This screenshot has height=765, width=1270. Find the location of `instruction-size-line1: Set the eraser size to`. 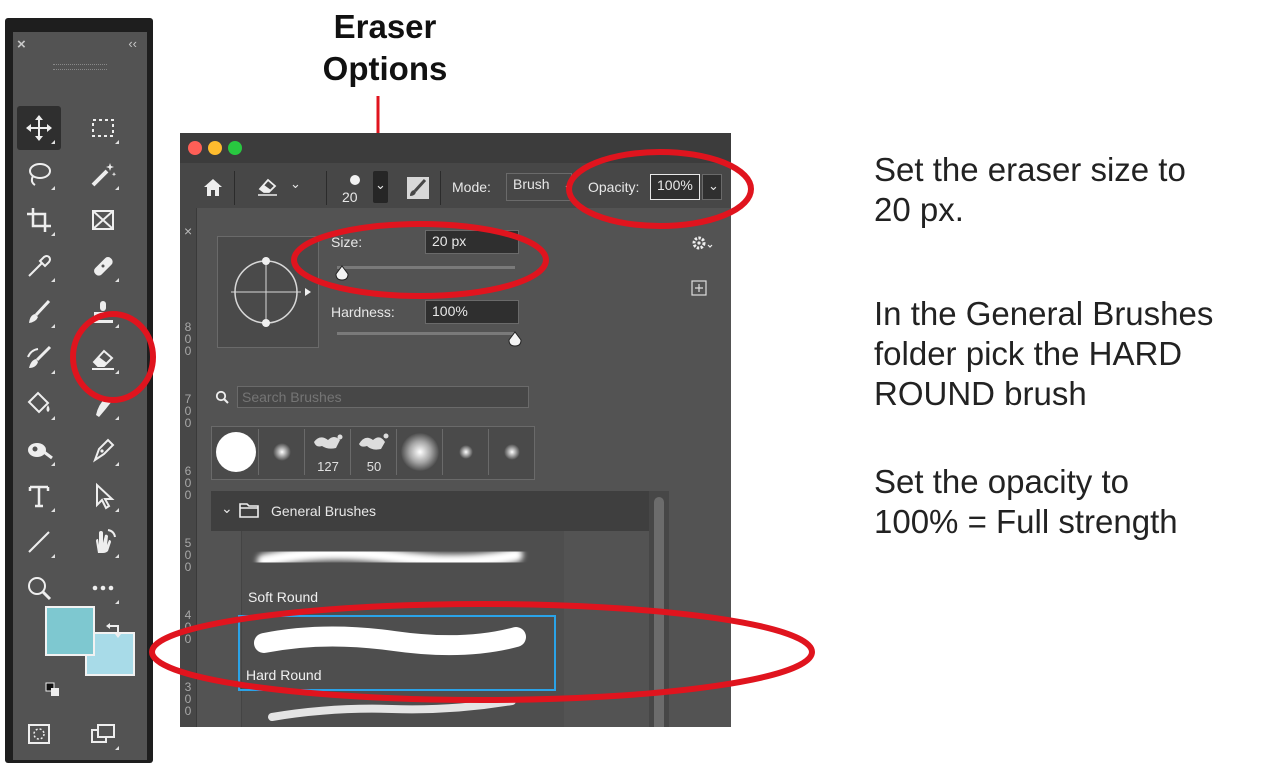

instruction-size-line1: Set the eraser size to is located at coordinates (1030, 169).